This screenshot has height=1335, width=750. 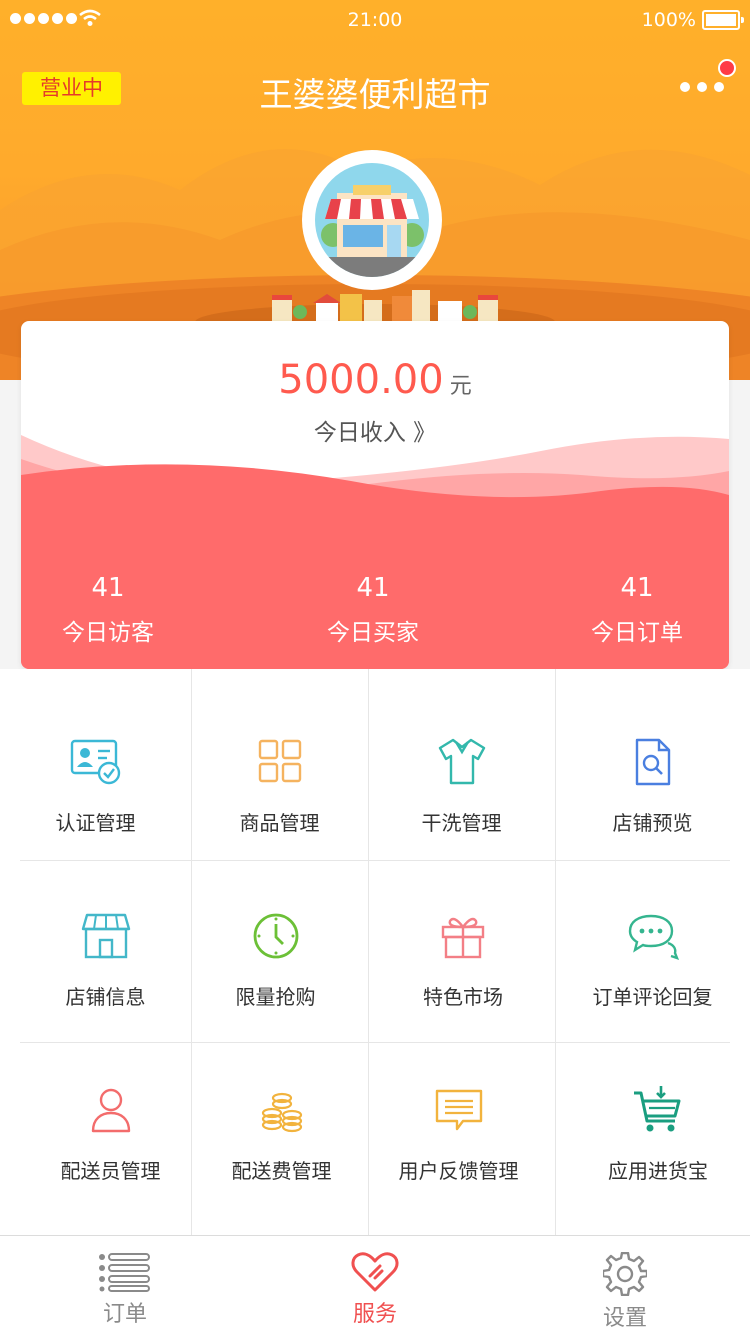 What do you see at coordinates (463, 997) in the screenshot?
I see `menu-label: 特色市场` at bounding box center [463, 997].